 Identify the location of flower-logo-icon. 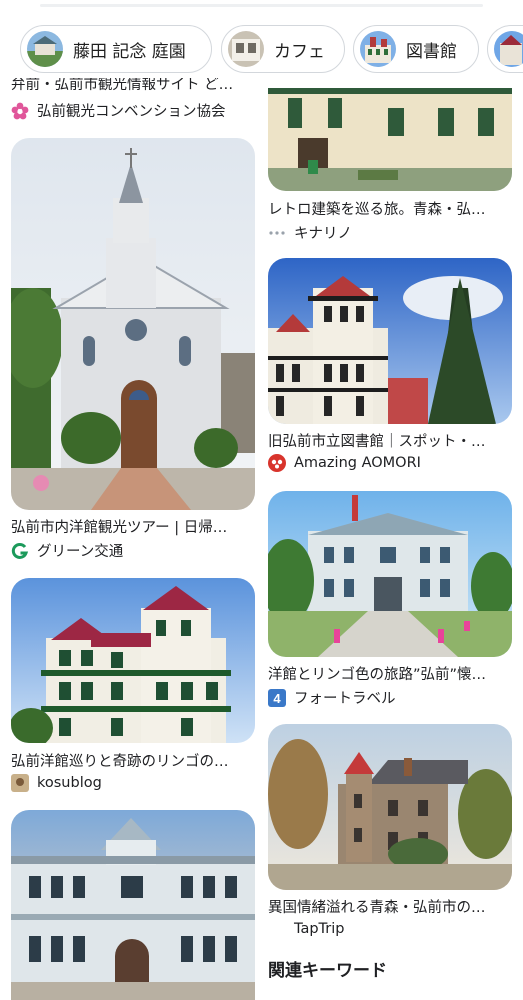
(20, 111).